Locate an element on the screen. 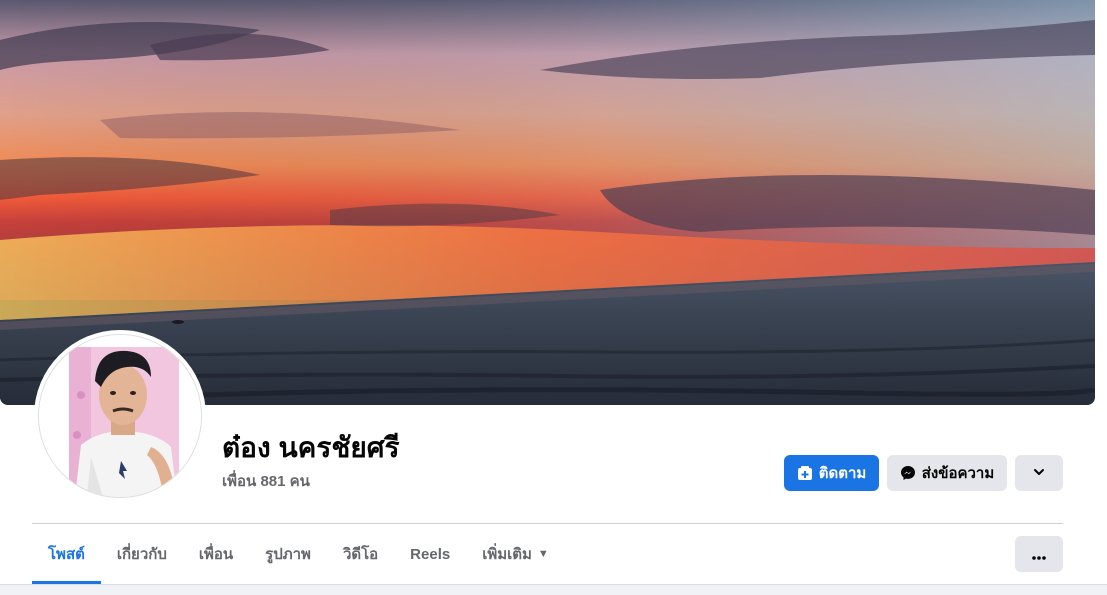 This screenshot has height=595, width=1107. tab-videos: วิดีโอ is located at coordinates (360, 554).